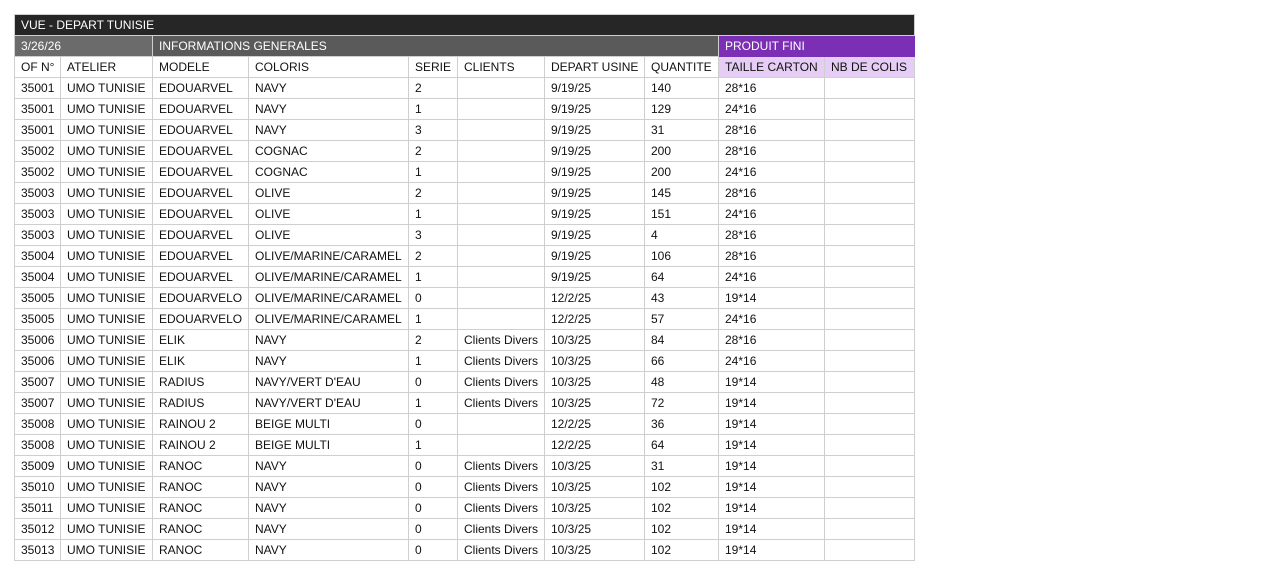  Describe the element at coordinates (83, 46) in the screenshot. I see `date-cell: 3/26/26` at that location.